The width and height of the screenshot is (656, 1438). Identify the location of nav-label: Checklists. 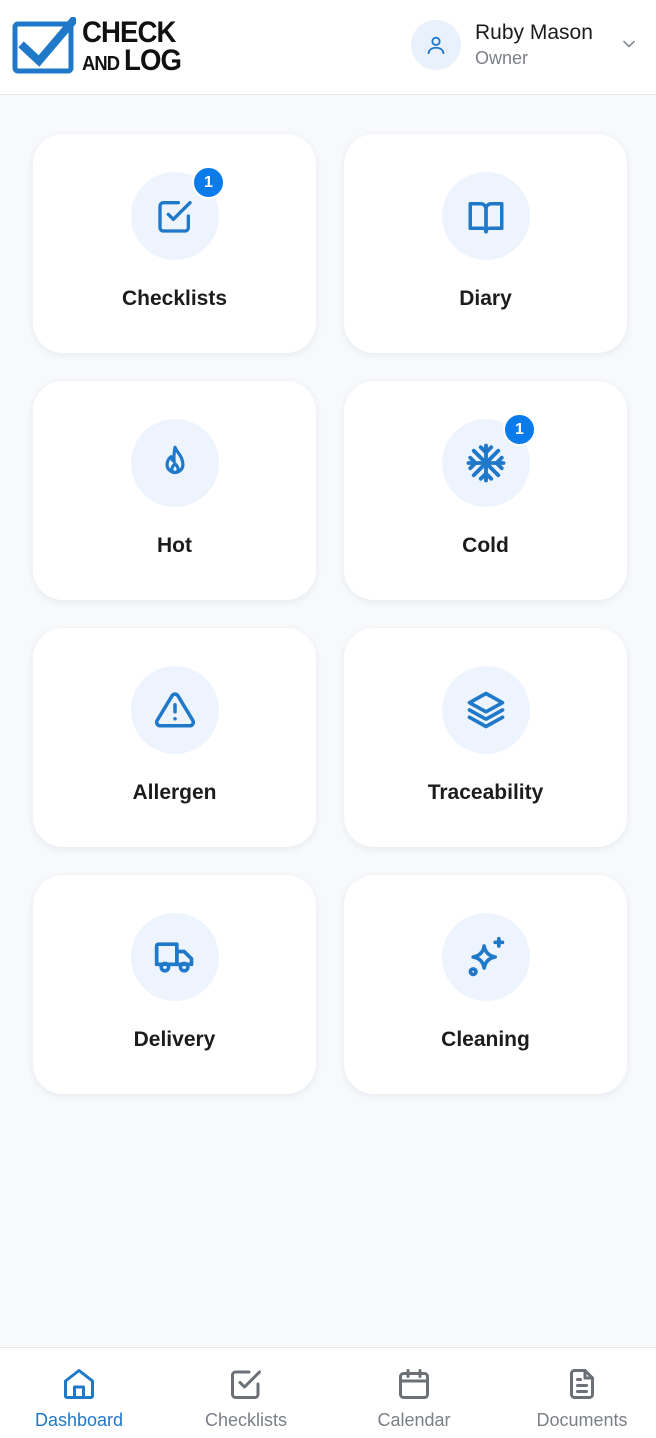
(246, 1420).